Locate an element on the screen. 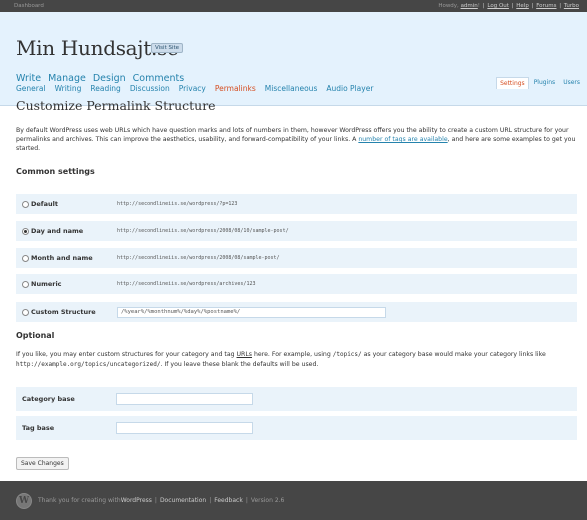 This screenshot has height=520, width=587. radio-custom-structure is located at coordinates (25, 312).